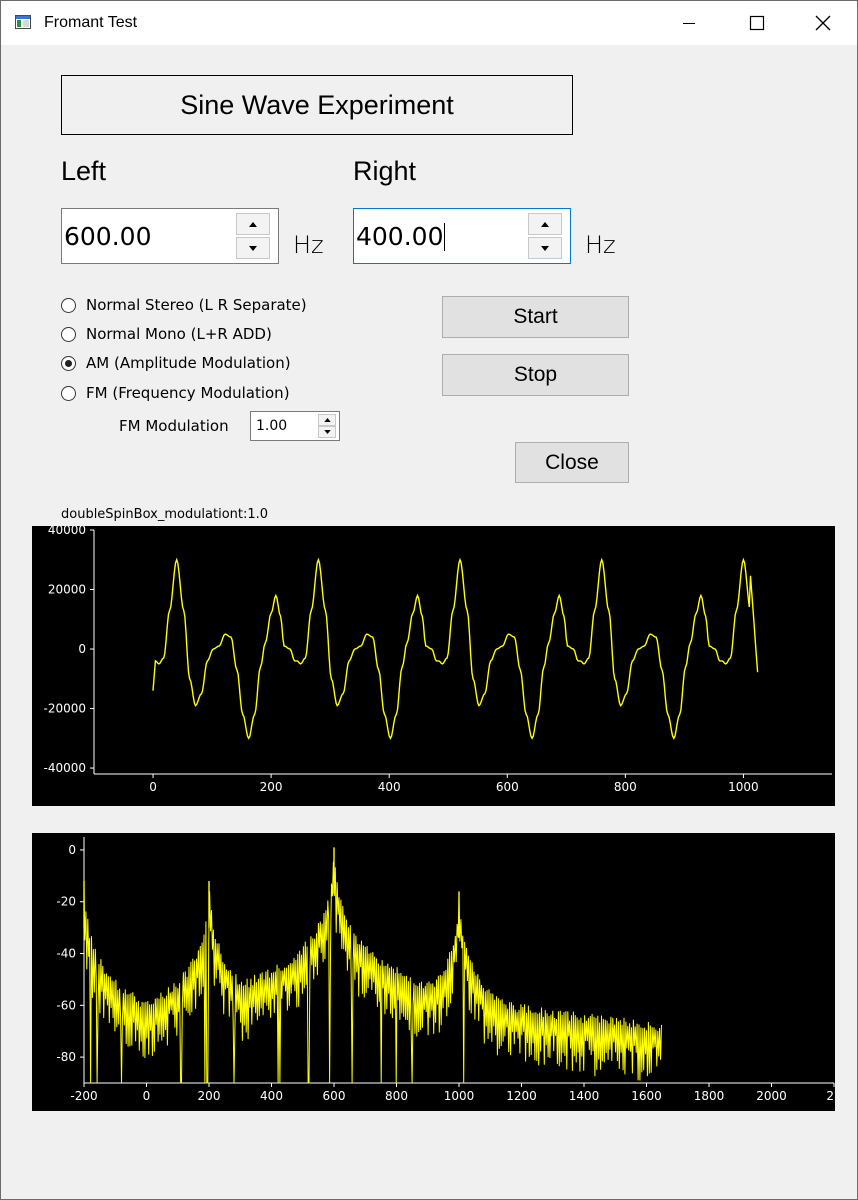  What do you see at coordinates (572, 462) in the screenshot?
I see `close-button: Close` at bounding box center [572, 462].